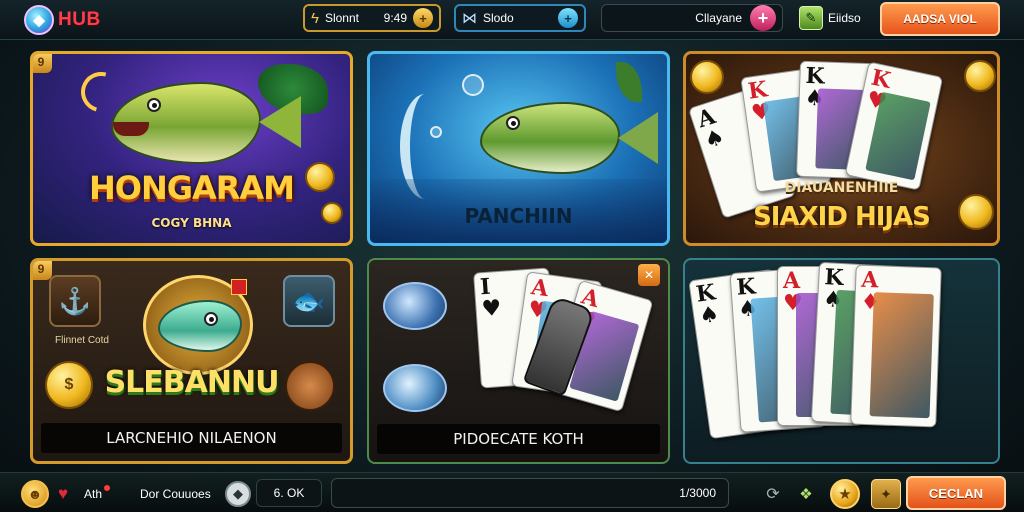 The width and height of the screenshot is (1024, 512). What do you see at coordinates (175, 494) in the screenshot?
I see `dm-label: Dor Couuoes` at bounding box center [175, 494].